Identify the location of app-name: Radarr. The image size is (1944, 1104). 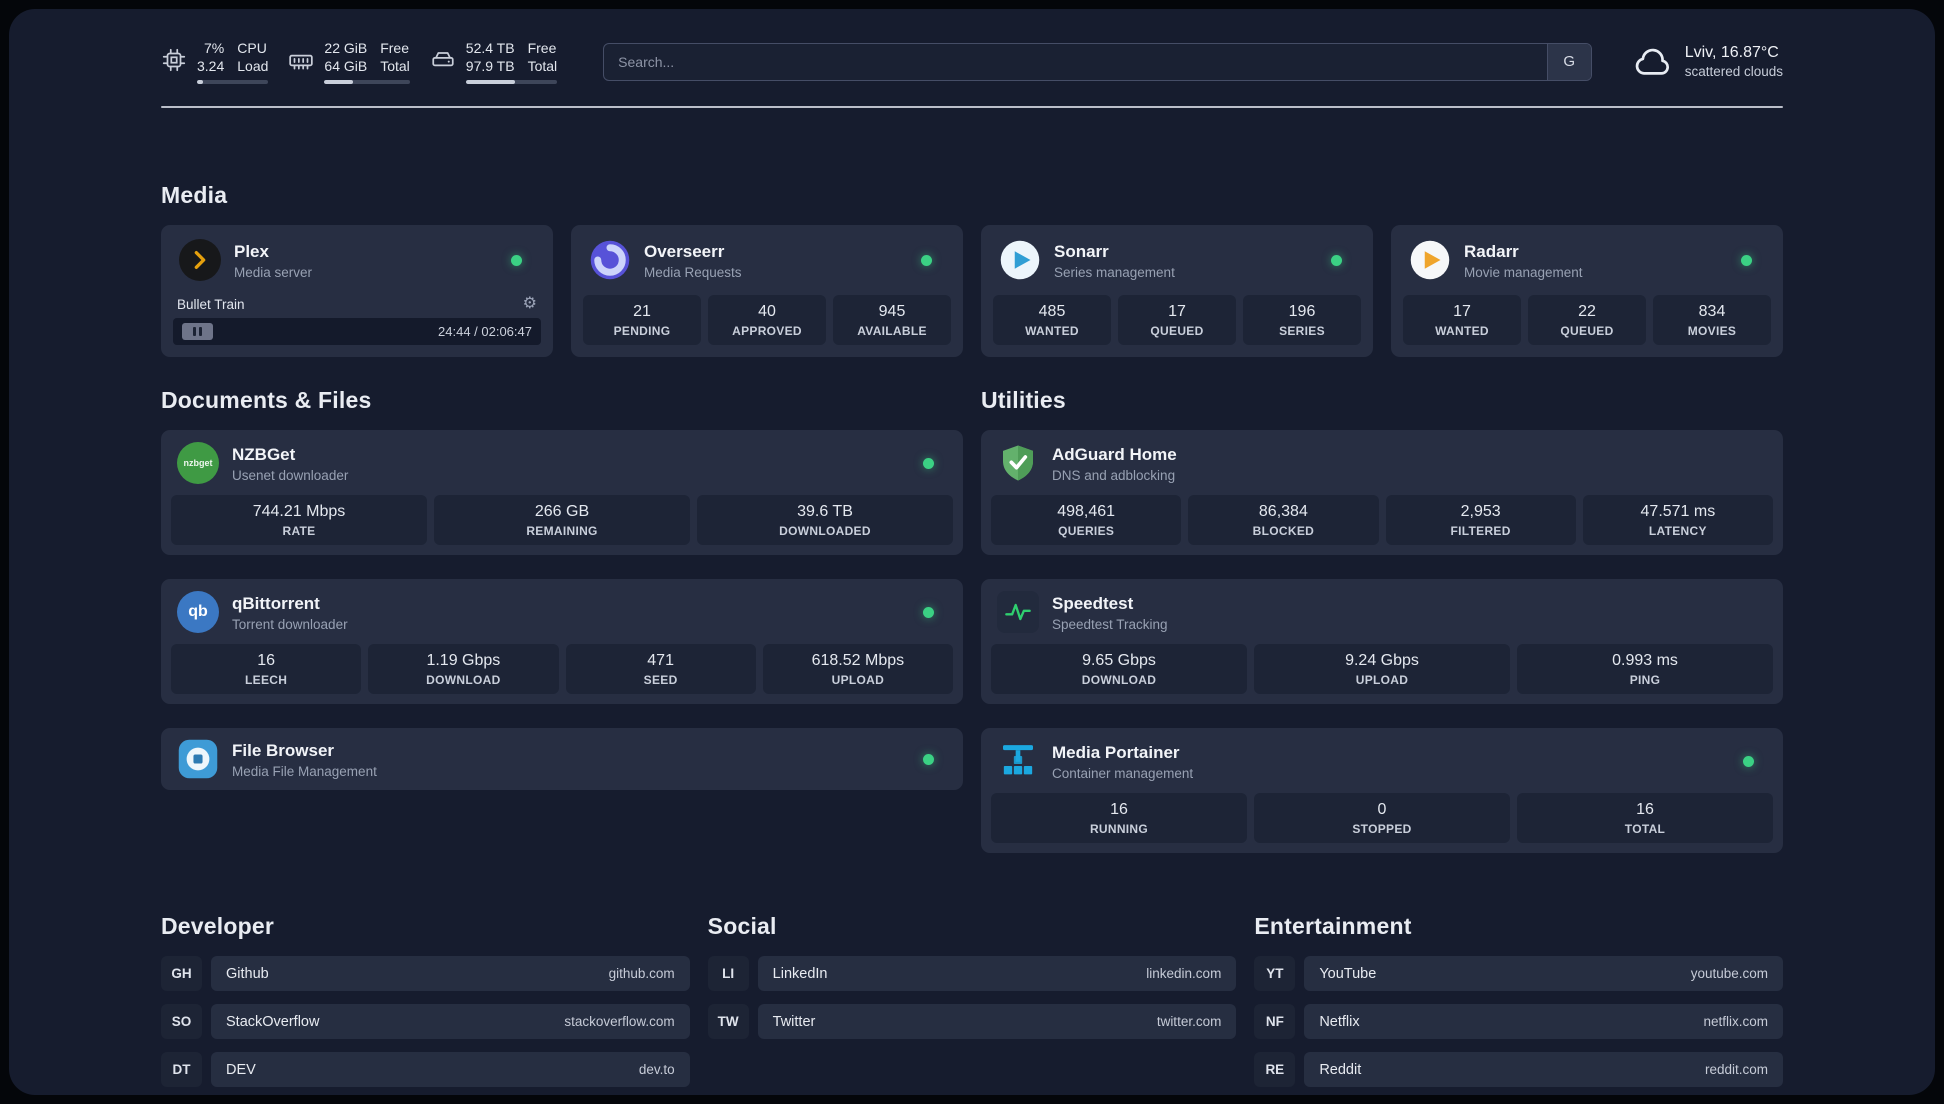
(1491, 252).